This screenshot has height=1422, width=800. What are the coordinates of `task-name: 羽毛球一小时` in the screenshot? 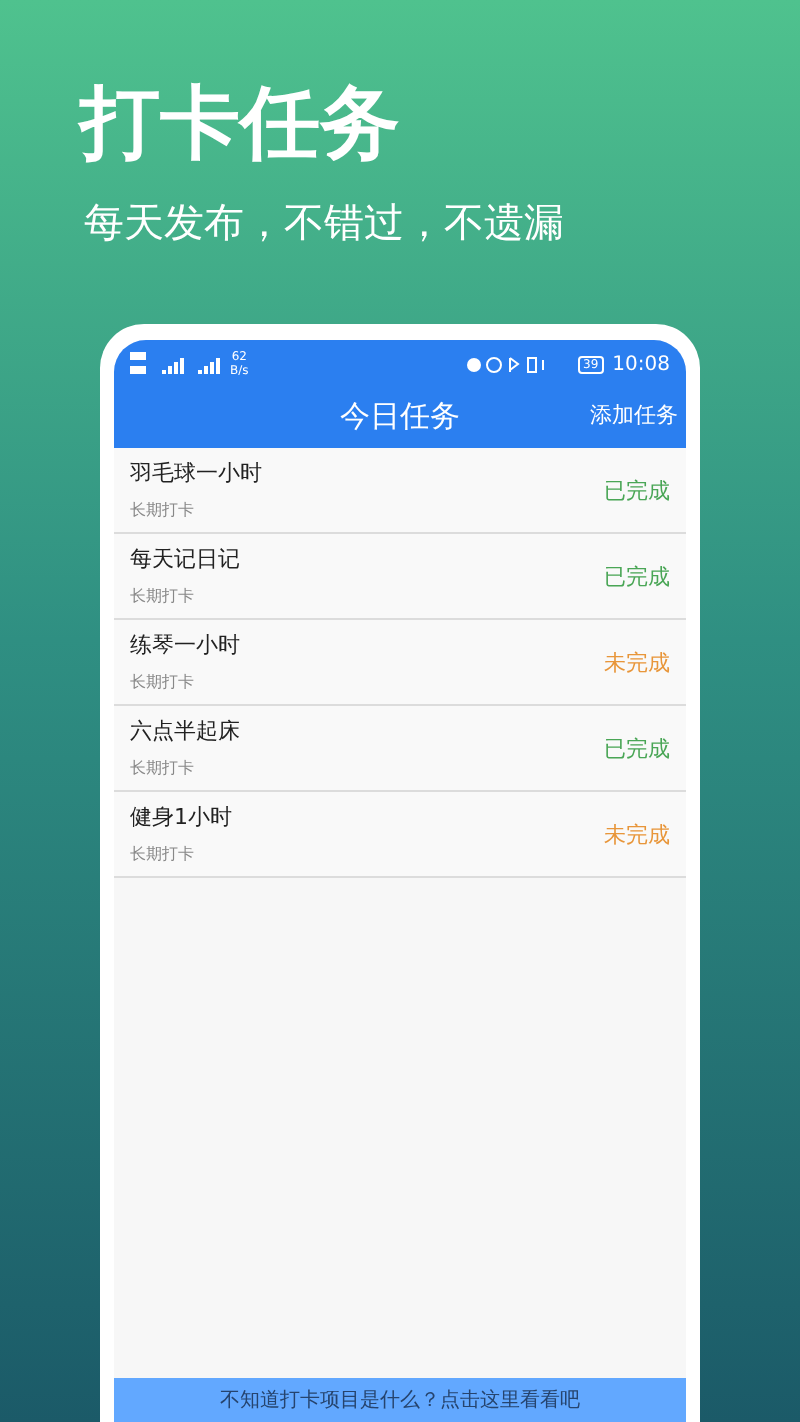 It's located at (197, 472).